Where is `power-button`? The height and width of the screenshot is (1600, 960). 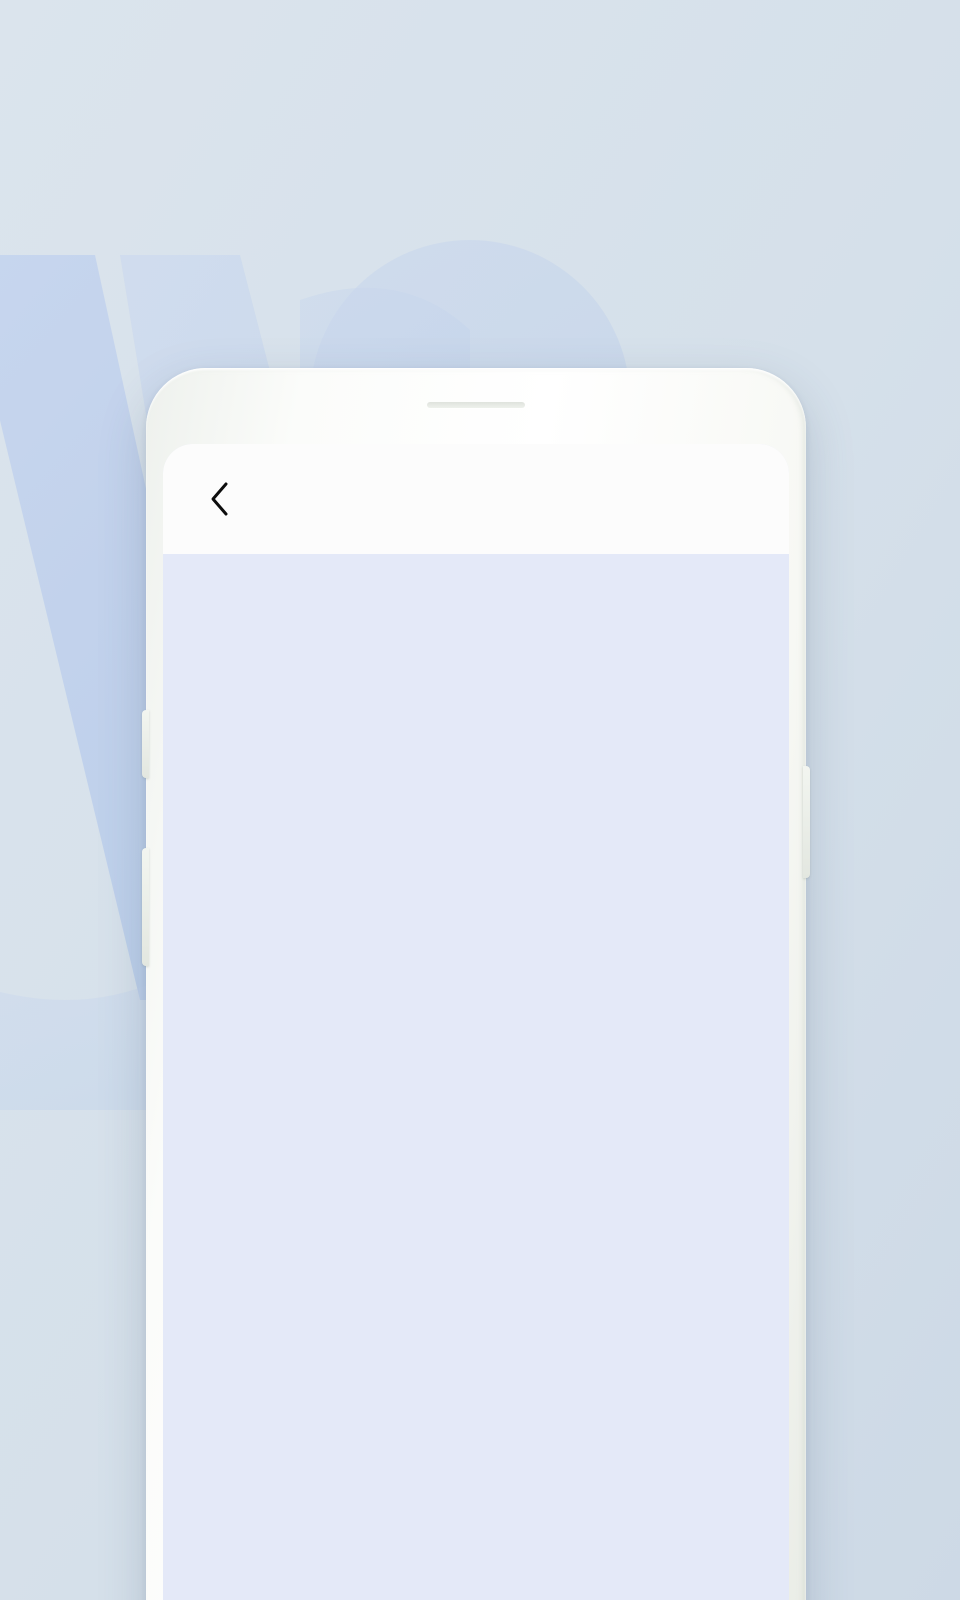
power-button is located at coordinates (806, 822).